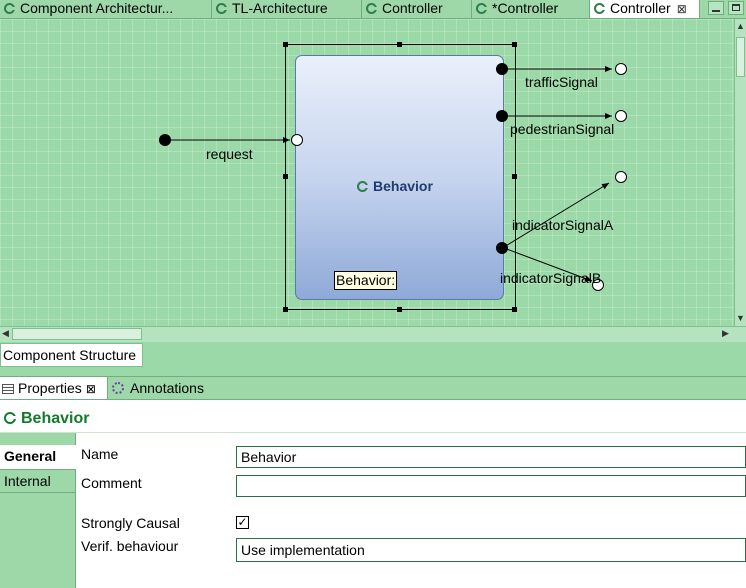  What do you see at coordinates (491, 486) in the screenshot?
I see `comment-field` at bounding box center [491, 486].